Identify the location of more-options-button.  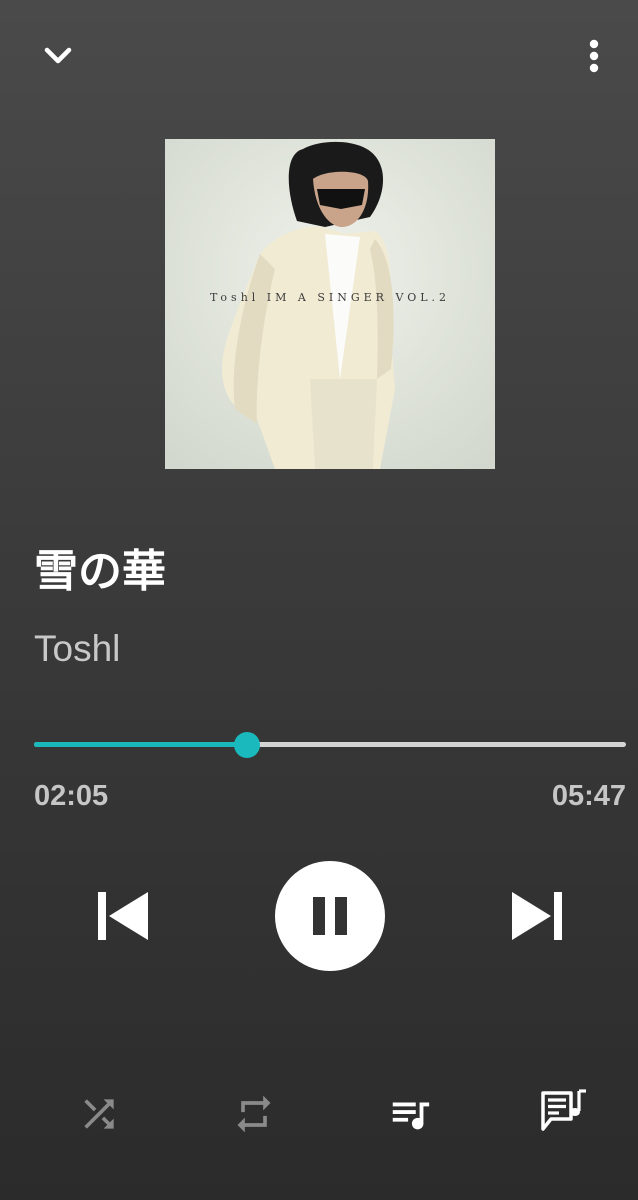
(594, 56).